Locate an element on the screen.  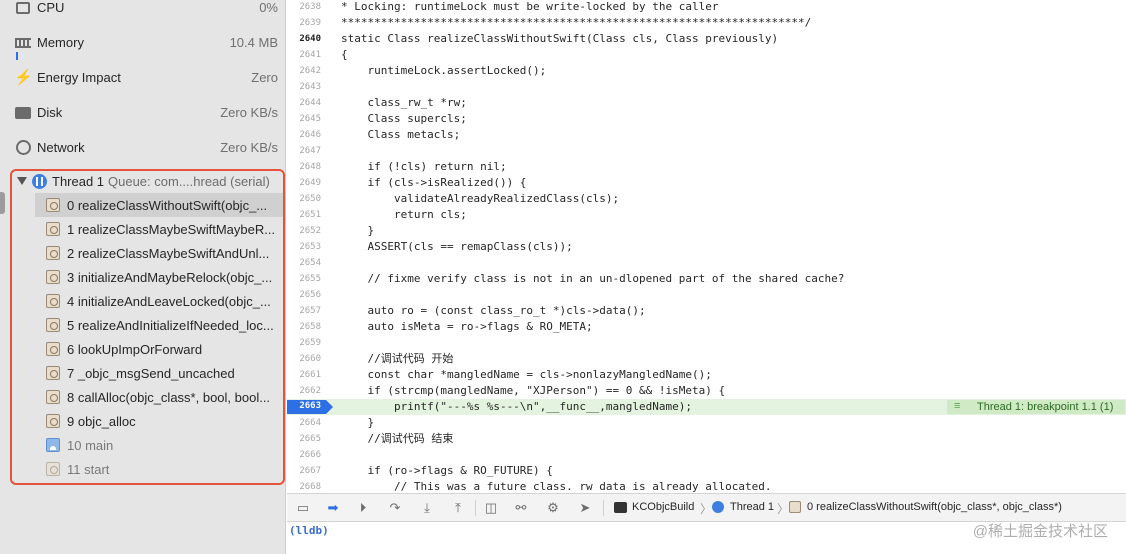
code-line: 2653 ASSERT(cls == remapClass(cls)); is located at coordinates (706, 247).